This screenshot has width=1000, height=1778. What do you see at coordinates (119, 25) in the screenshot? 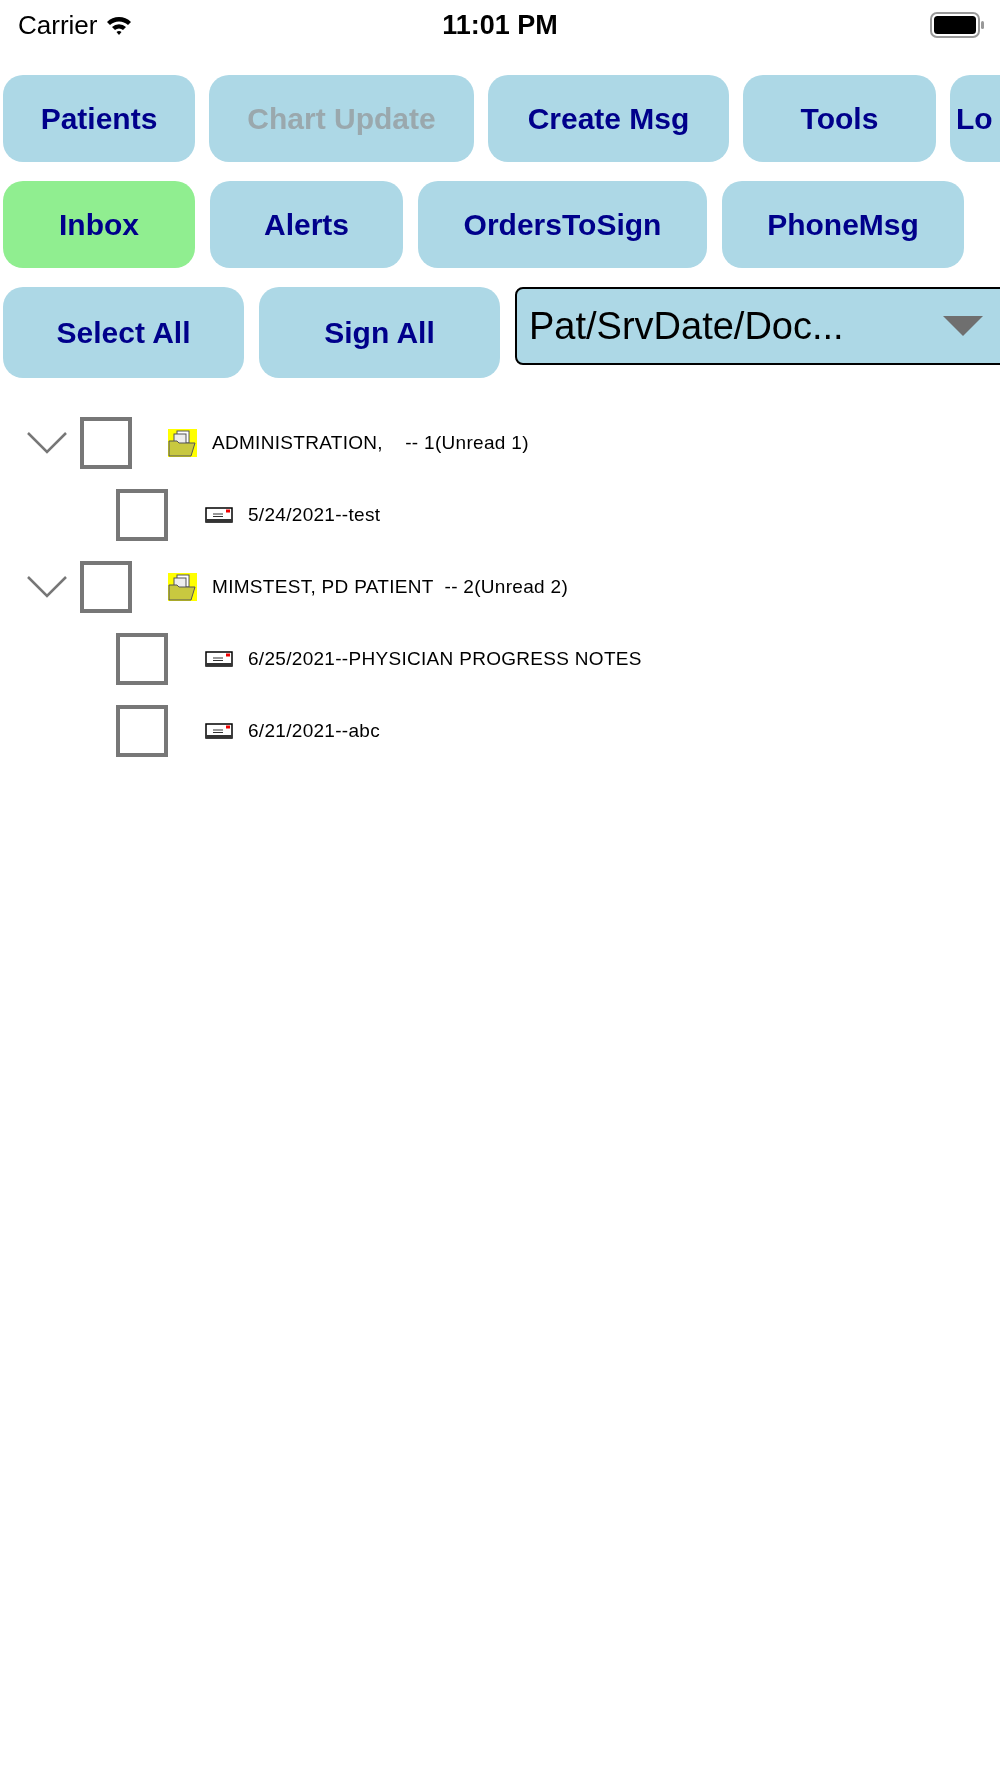
I see `wifi-icon` at bounding box center [119, 25].